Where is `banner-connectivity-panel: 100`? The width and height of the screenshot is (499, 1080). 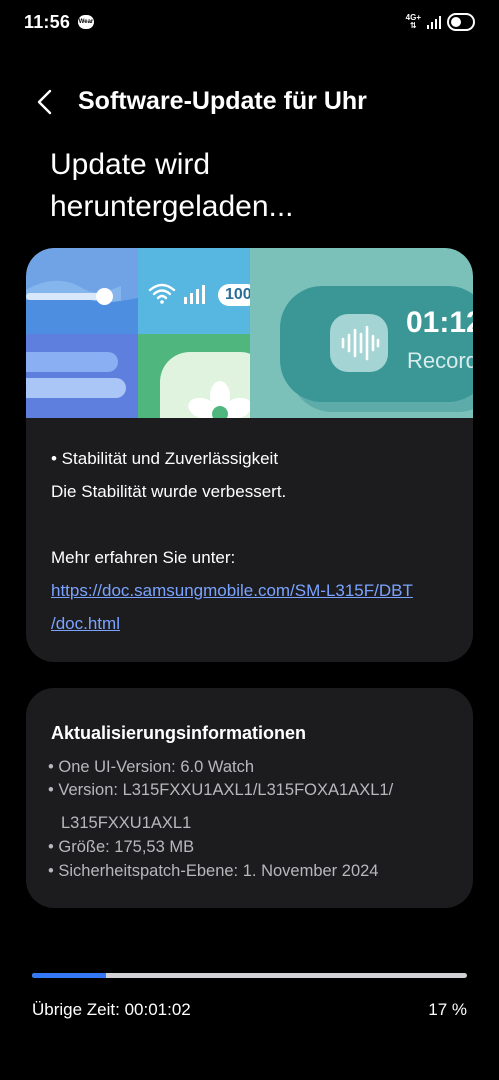
banner-connectivity-panel: 100 is located at coordinates (198, 291).